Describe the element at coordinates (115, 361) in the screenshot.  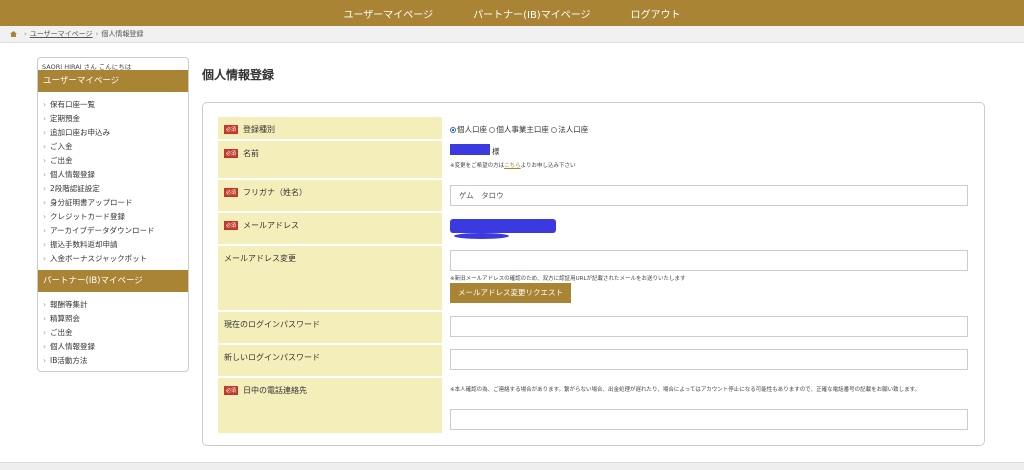
I see `sidebar-item: IB活動方法` at that location.